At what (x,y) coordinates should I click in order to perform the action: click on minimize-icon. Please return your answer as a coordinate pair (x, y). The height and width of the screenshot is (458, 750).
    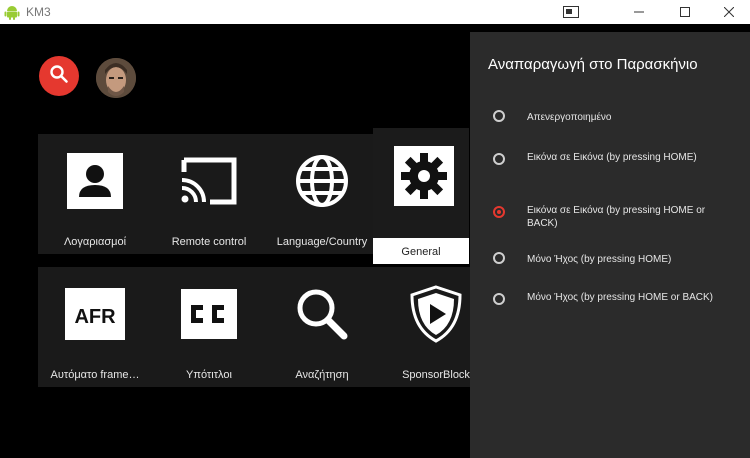
    Looking at the image, I should click on (639, 12).